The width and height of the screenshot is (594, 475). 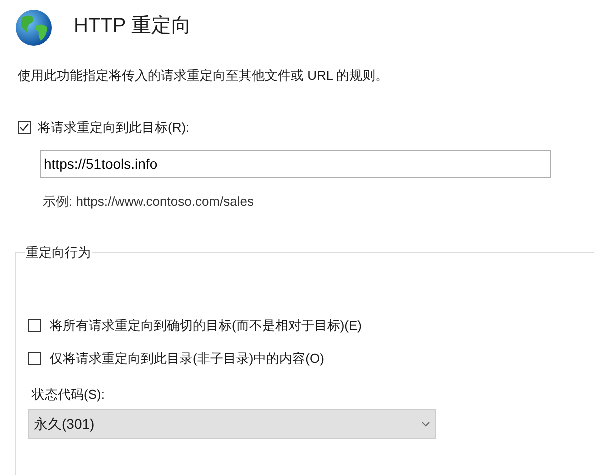 What do you see at coordinates (232, 424) in the screenshot?
I see `status-code-dropdown: 永久(301)` at bounding box center [232, 424].